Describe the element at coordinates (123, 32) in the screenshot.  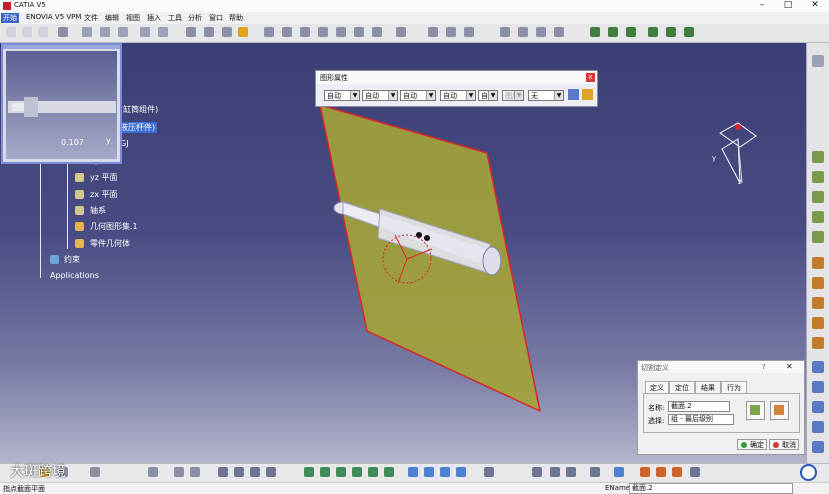
I see `paste-icon` at that location.